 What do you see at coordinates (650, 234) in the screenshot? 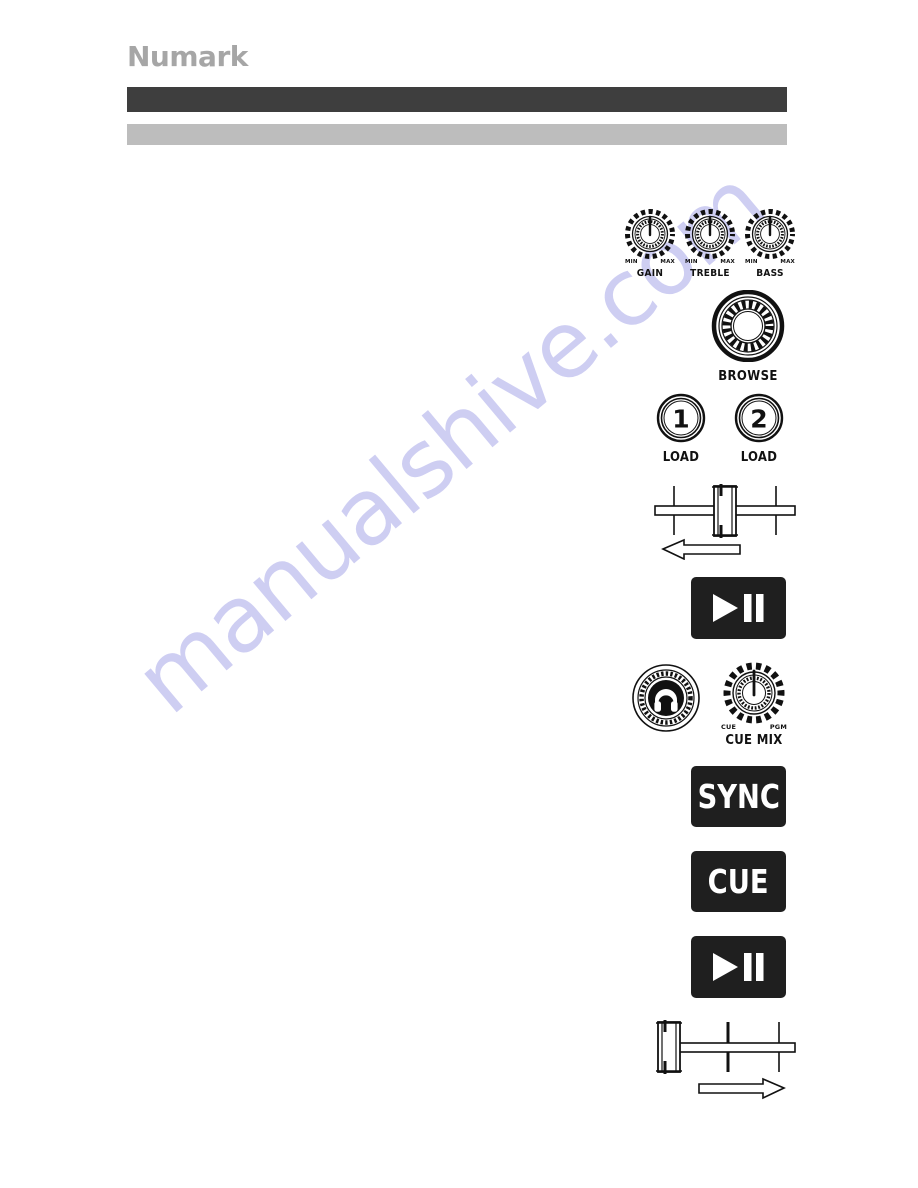
I see `gain-knob-icon` at bounding box center [650, 234].